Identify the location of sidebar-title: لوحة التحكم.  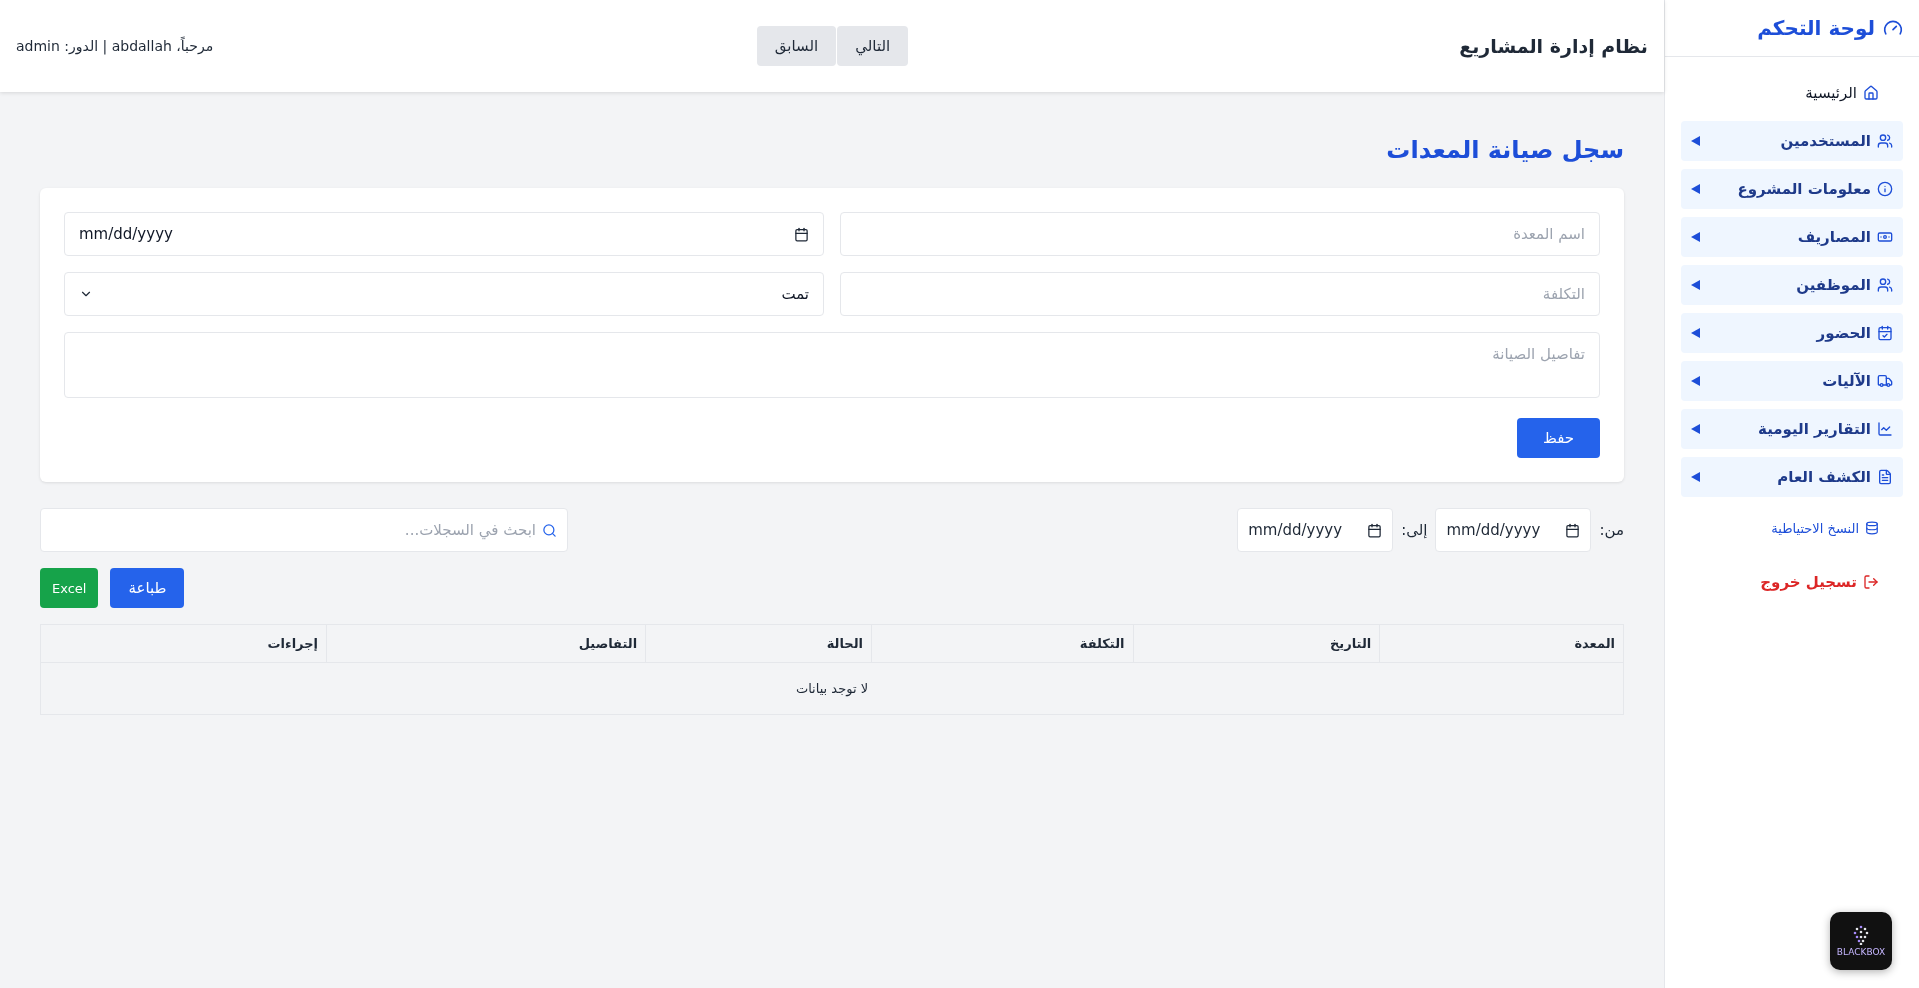
(1816, 28).